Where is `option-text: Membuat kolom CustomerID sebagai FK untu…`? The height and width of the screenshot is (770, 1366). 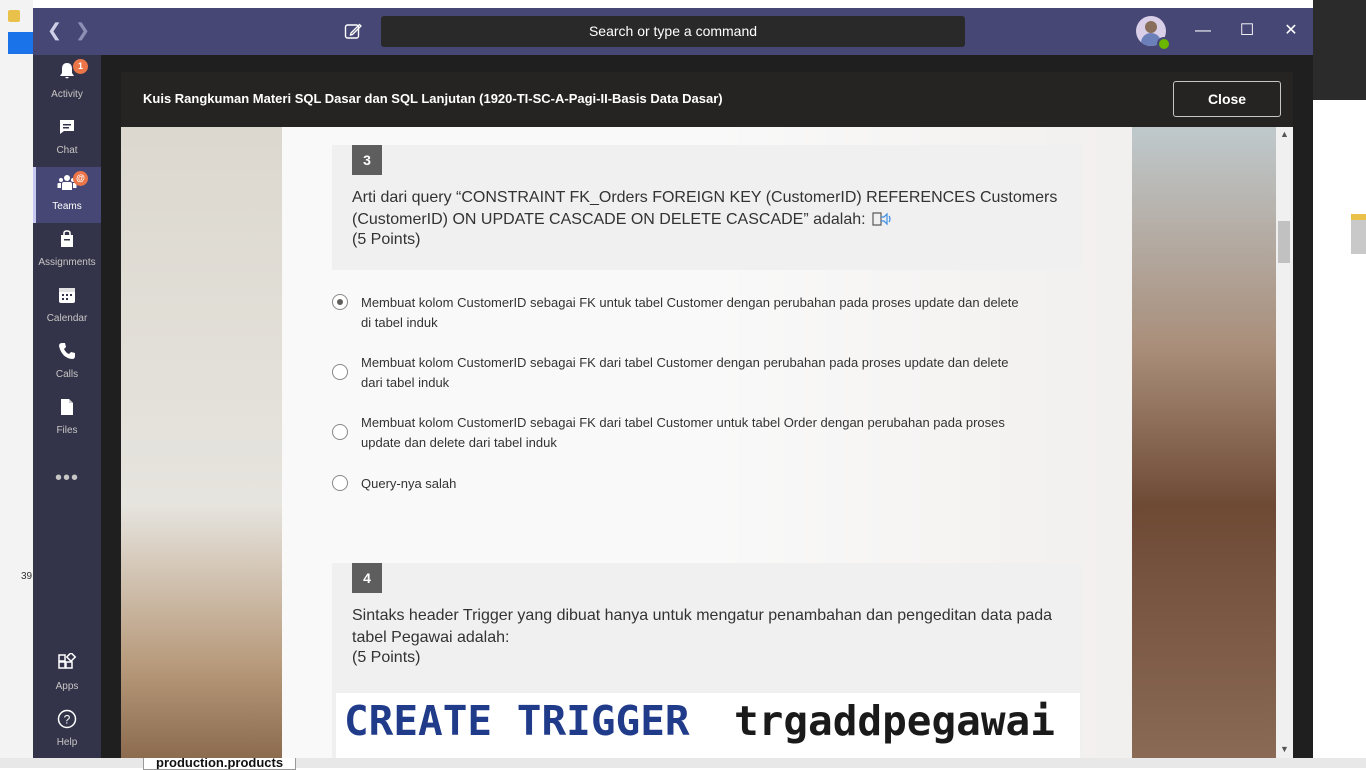
option-text: Membuat kolom CustomerID sebagai FK untu… is located at coordinates (690, 312).